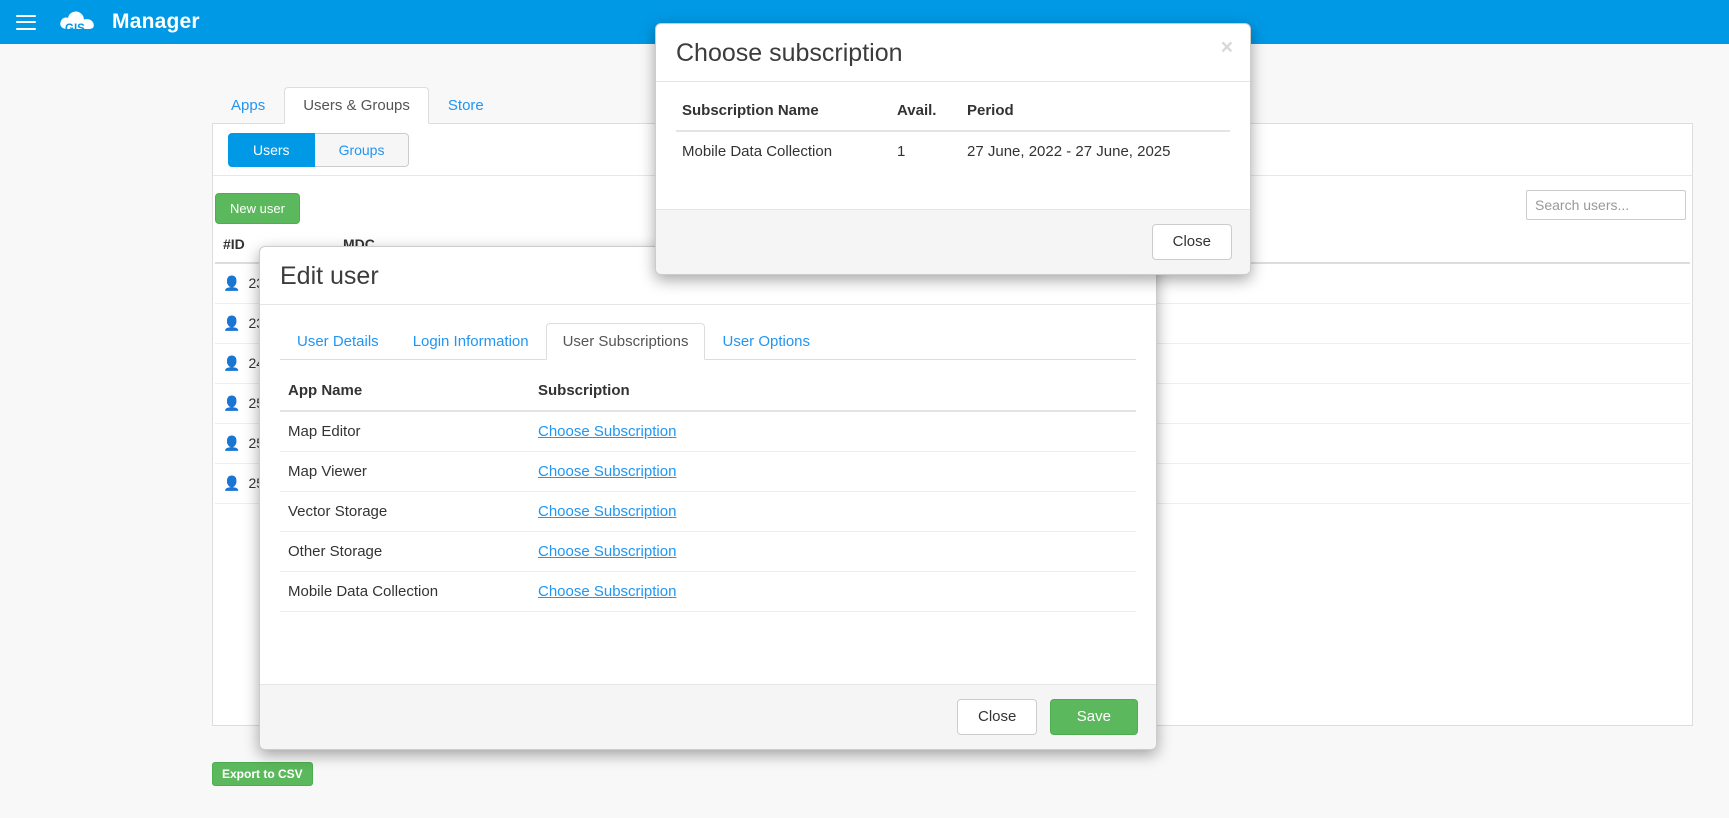 The image size is (1729, 818). I want to click on table-row: Other Storage Choose Subscription, so click(708, 551).